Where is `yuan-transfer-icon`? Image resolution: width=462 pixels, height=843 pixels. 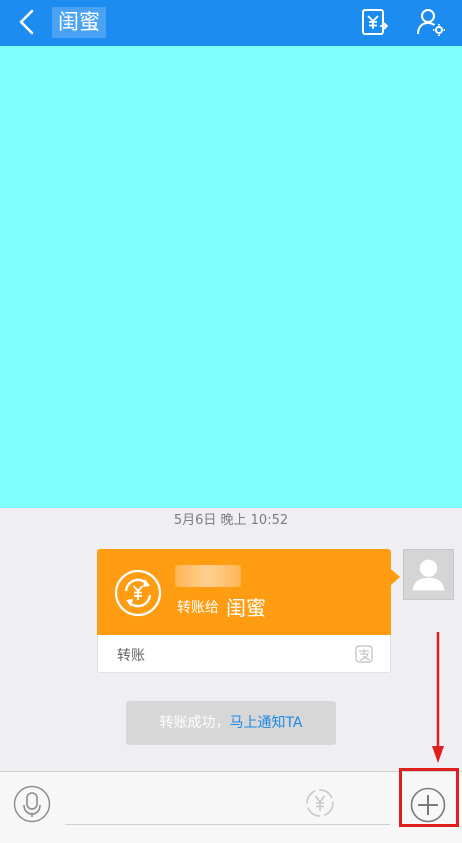
yuan-transfer-icon is located at coordinates (374, 22).